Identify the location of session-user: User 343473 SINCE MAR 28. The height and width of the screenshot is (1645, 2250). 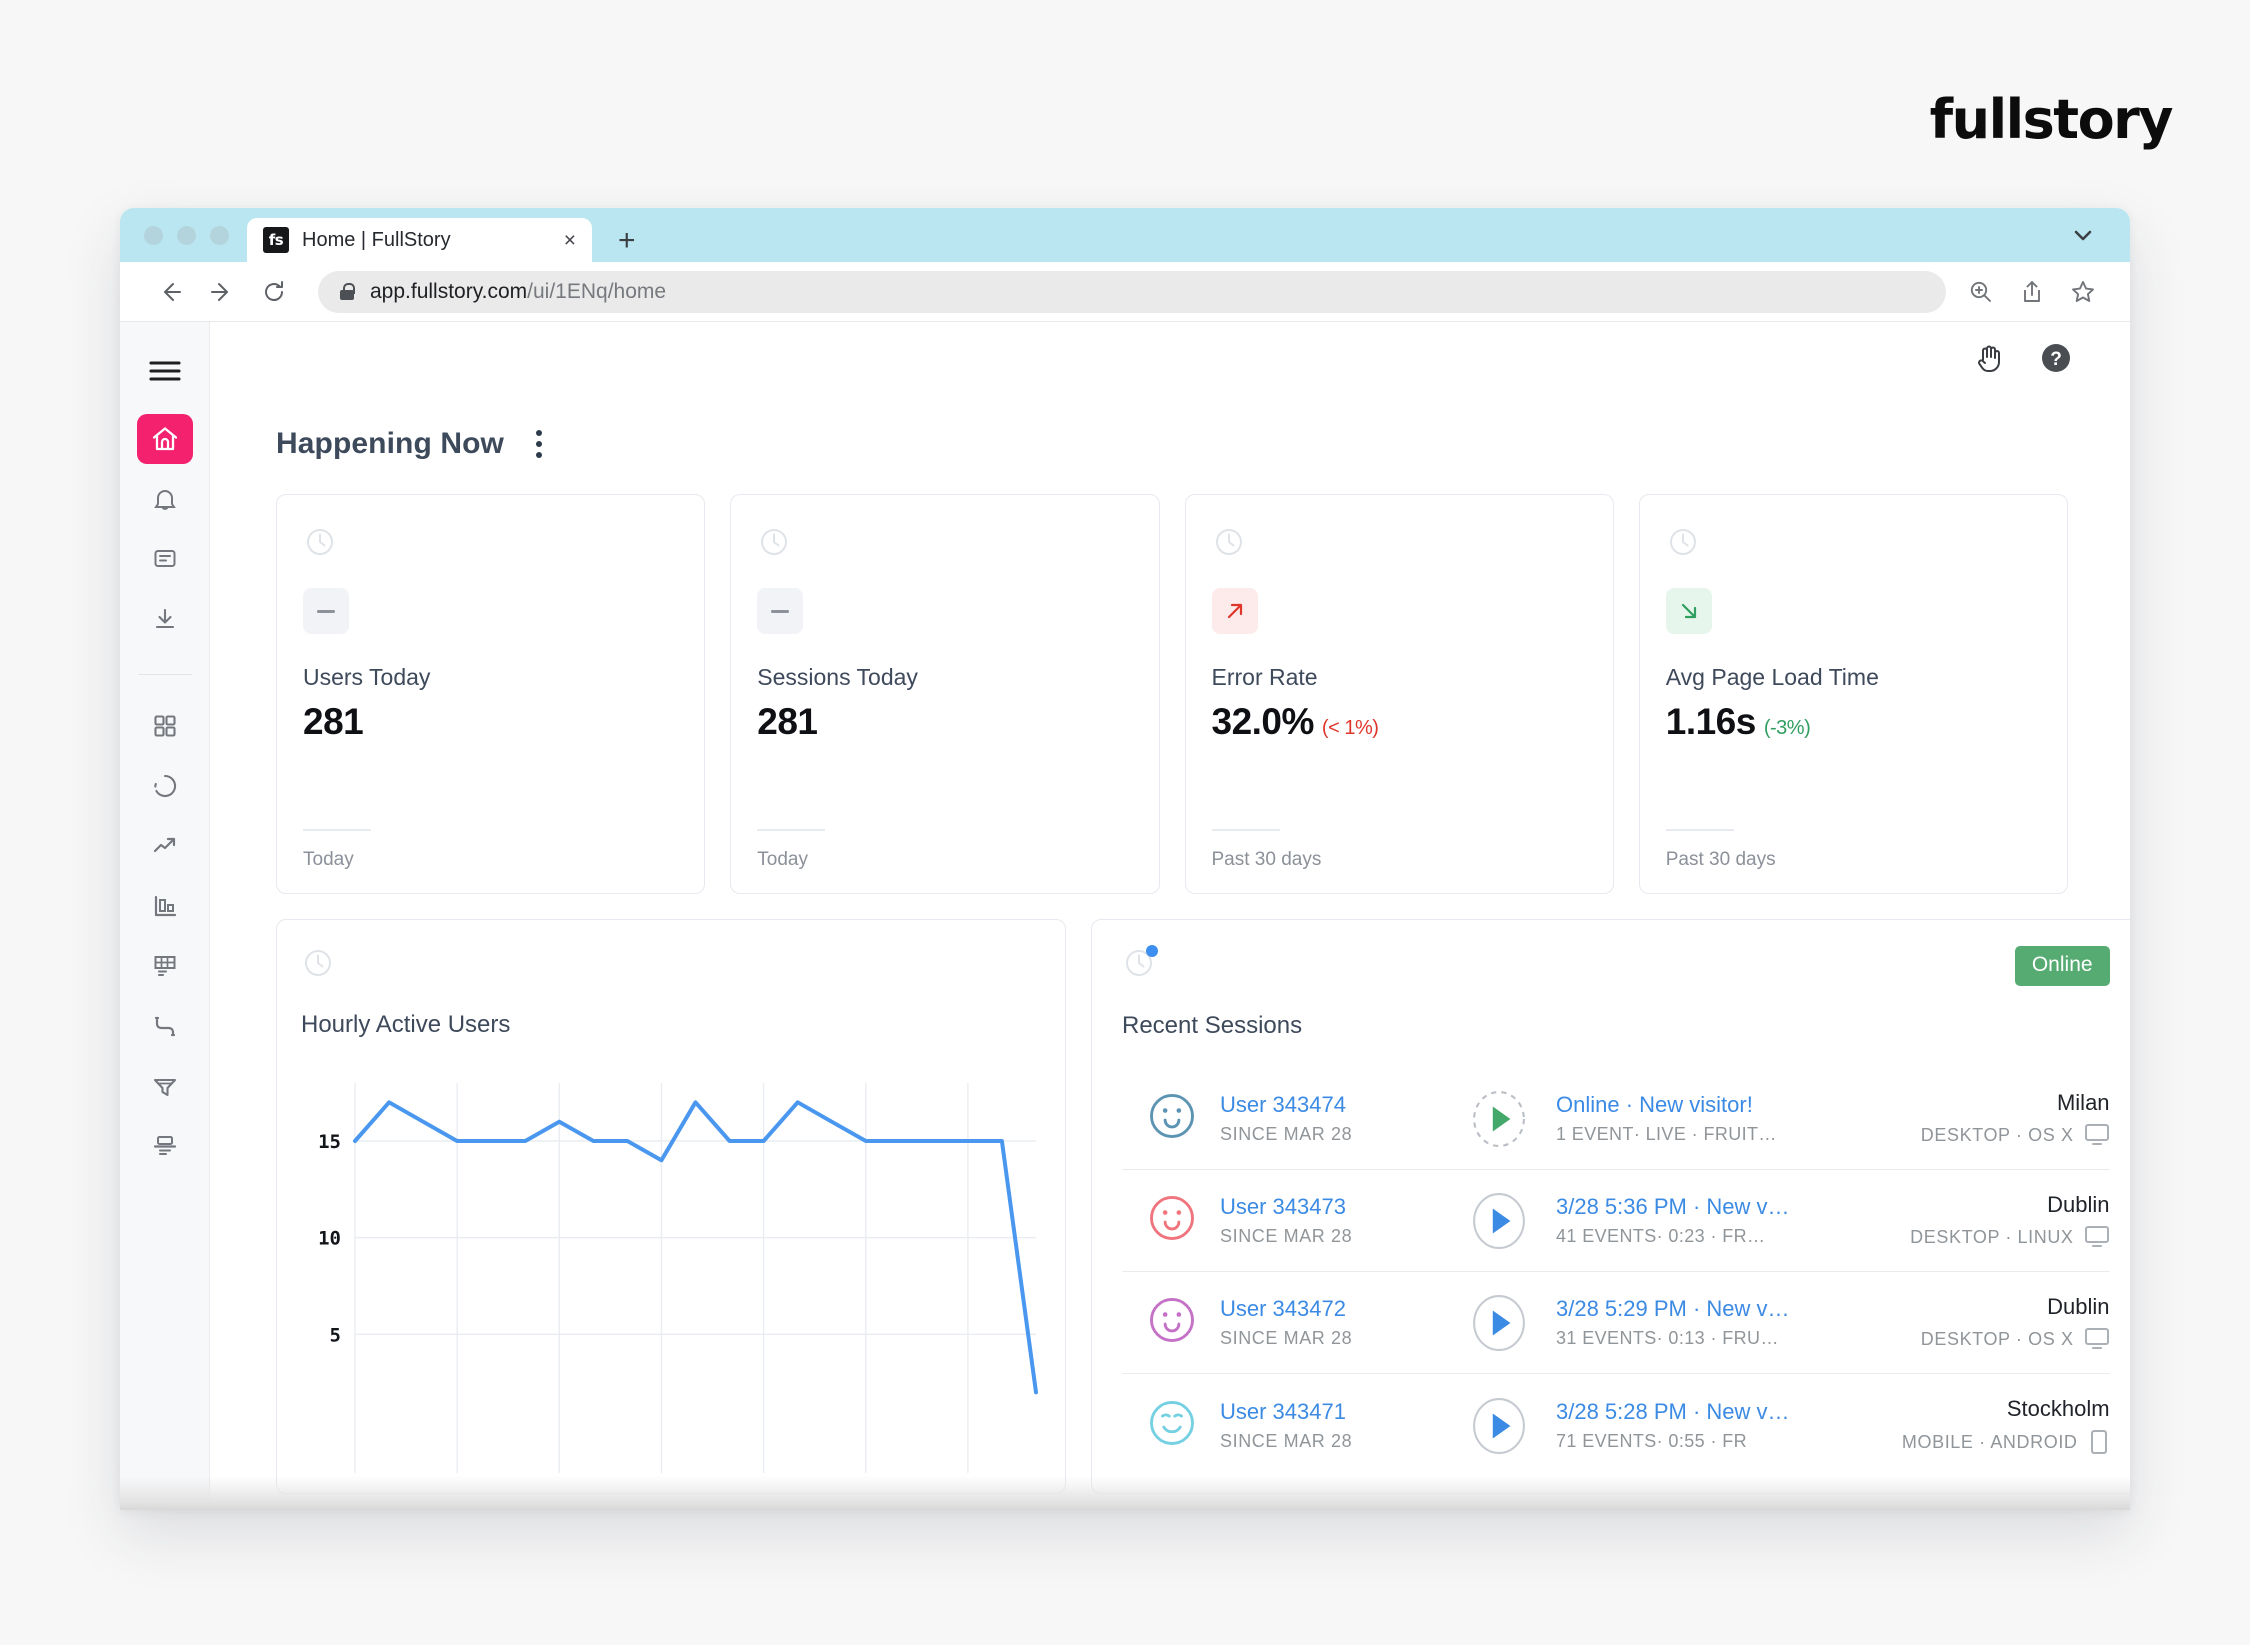
(1345, 1220).